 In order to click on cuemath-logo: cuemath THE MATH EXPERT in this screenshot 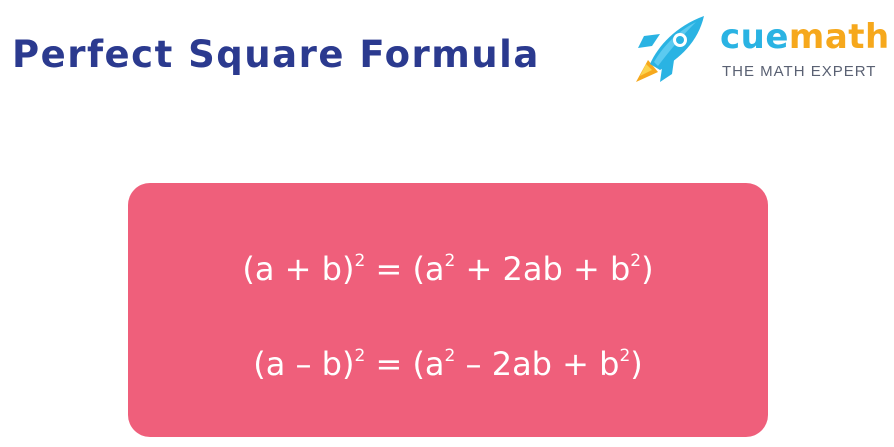, I will do `click(759, 50)`.